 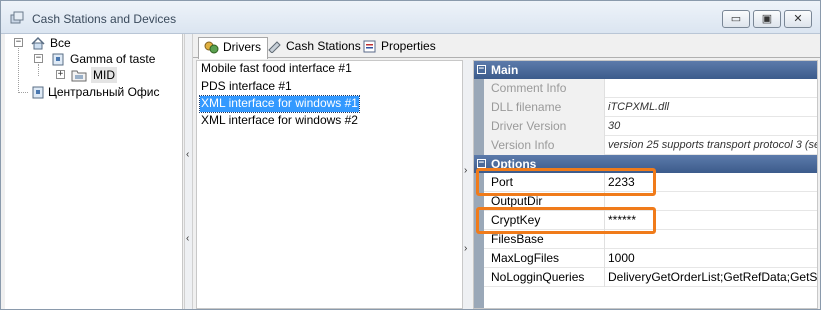 What do you see at coordinates (242, 47) in the screenshot?
I see `tab-label: Drivers` at bounding box center [242, 47].